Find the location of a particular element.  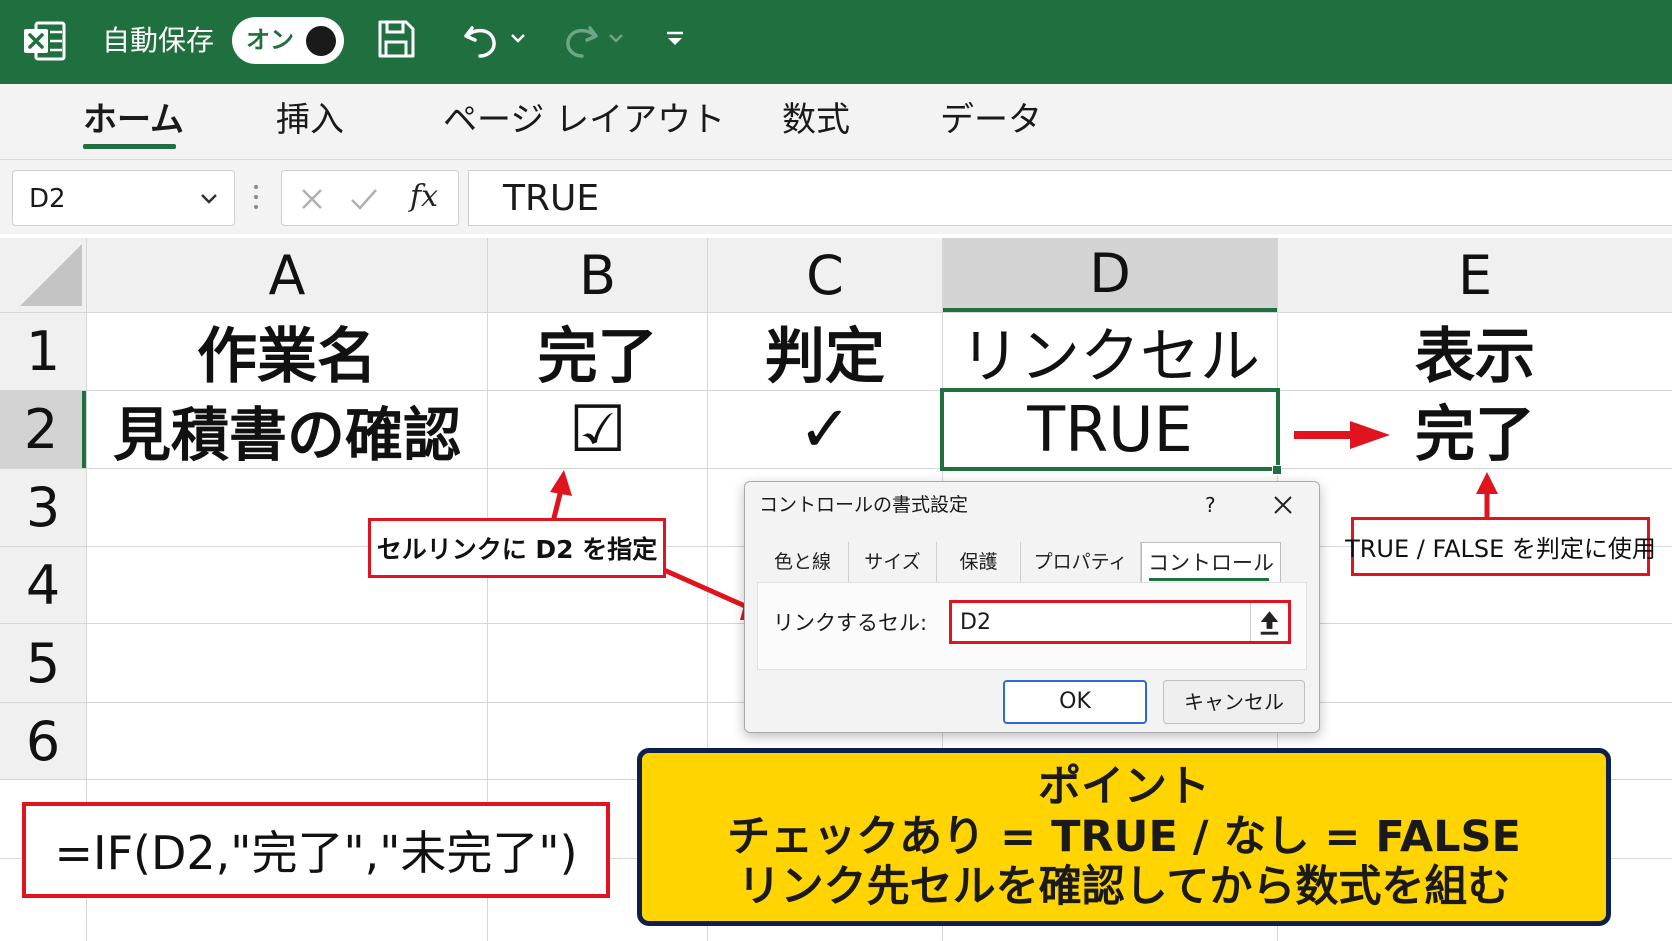

cell-b1: 完了 is located at coordinates (597, 352).